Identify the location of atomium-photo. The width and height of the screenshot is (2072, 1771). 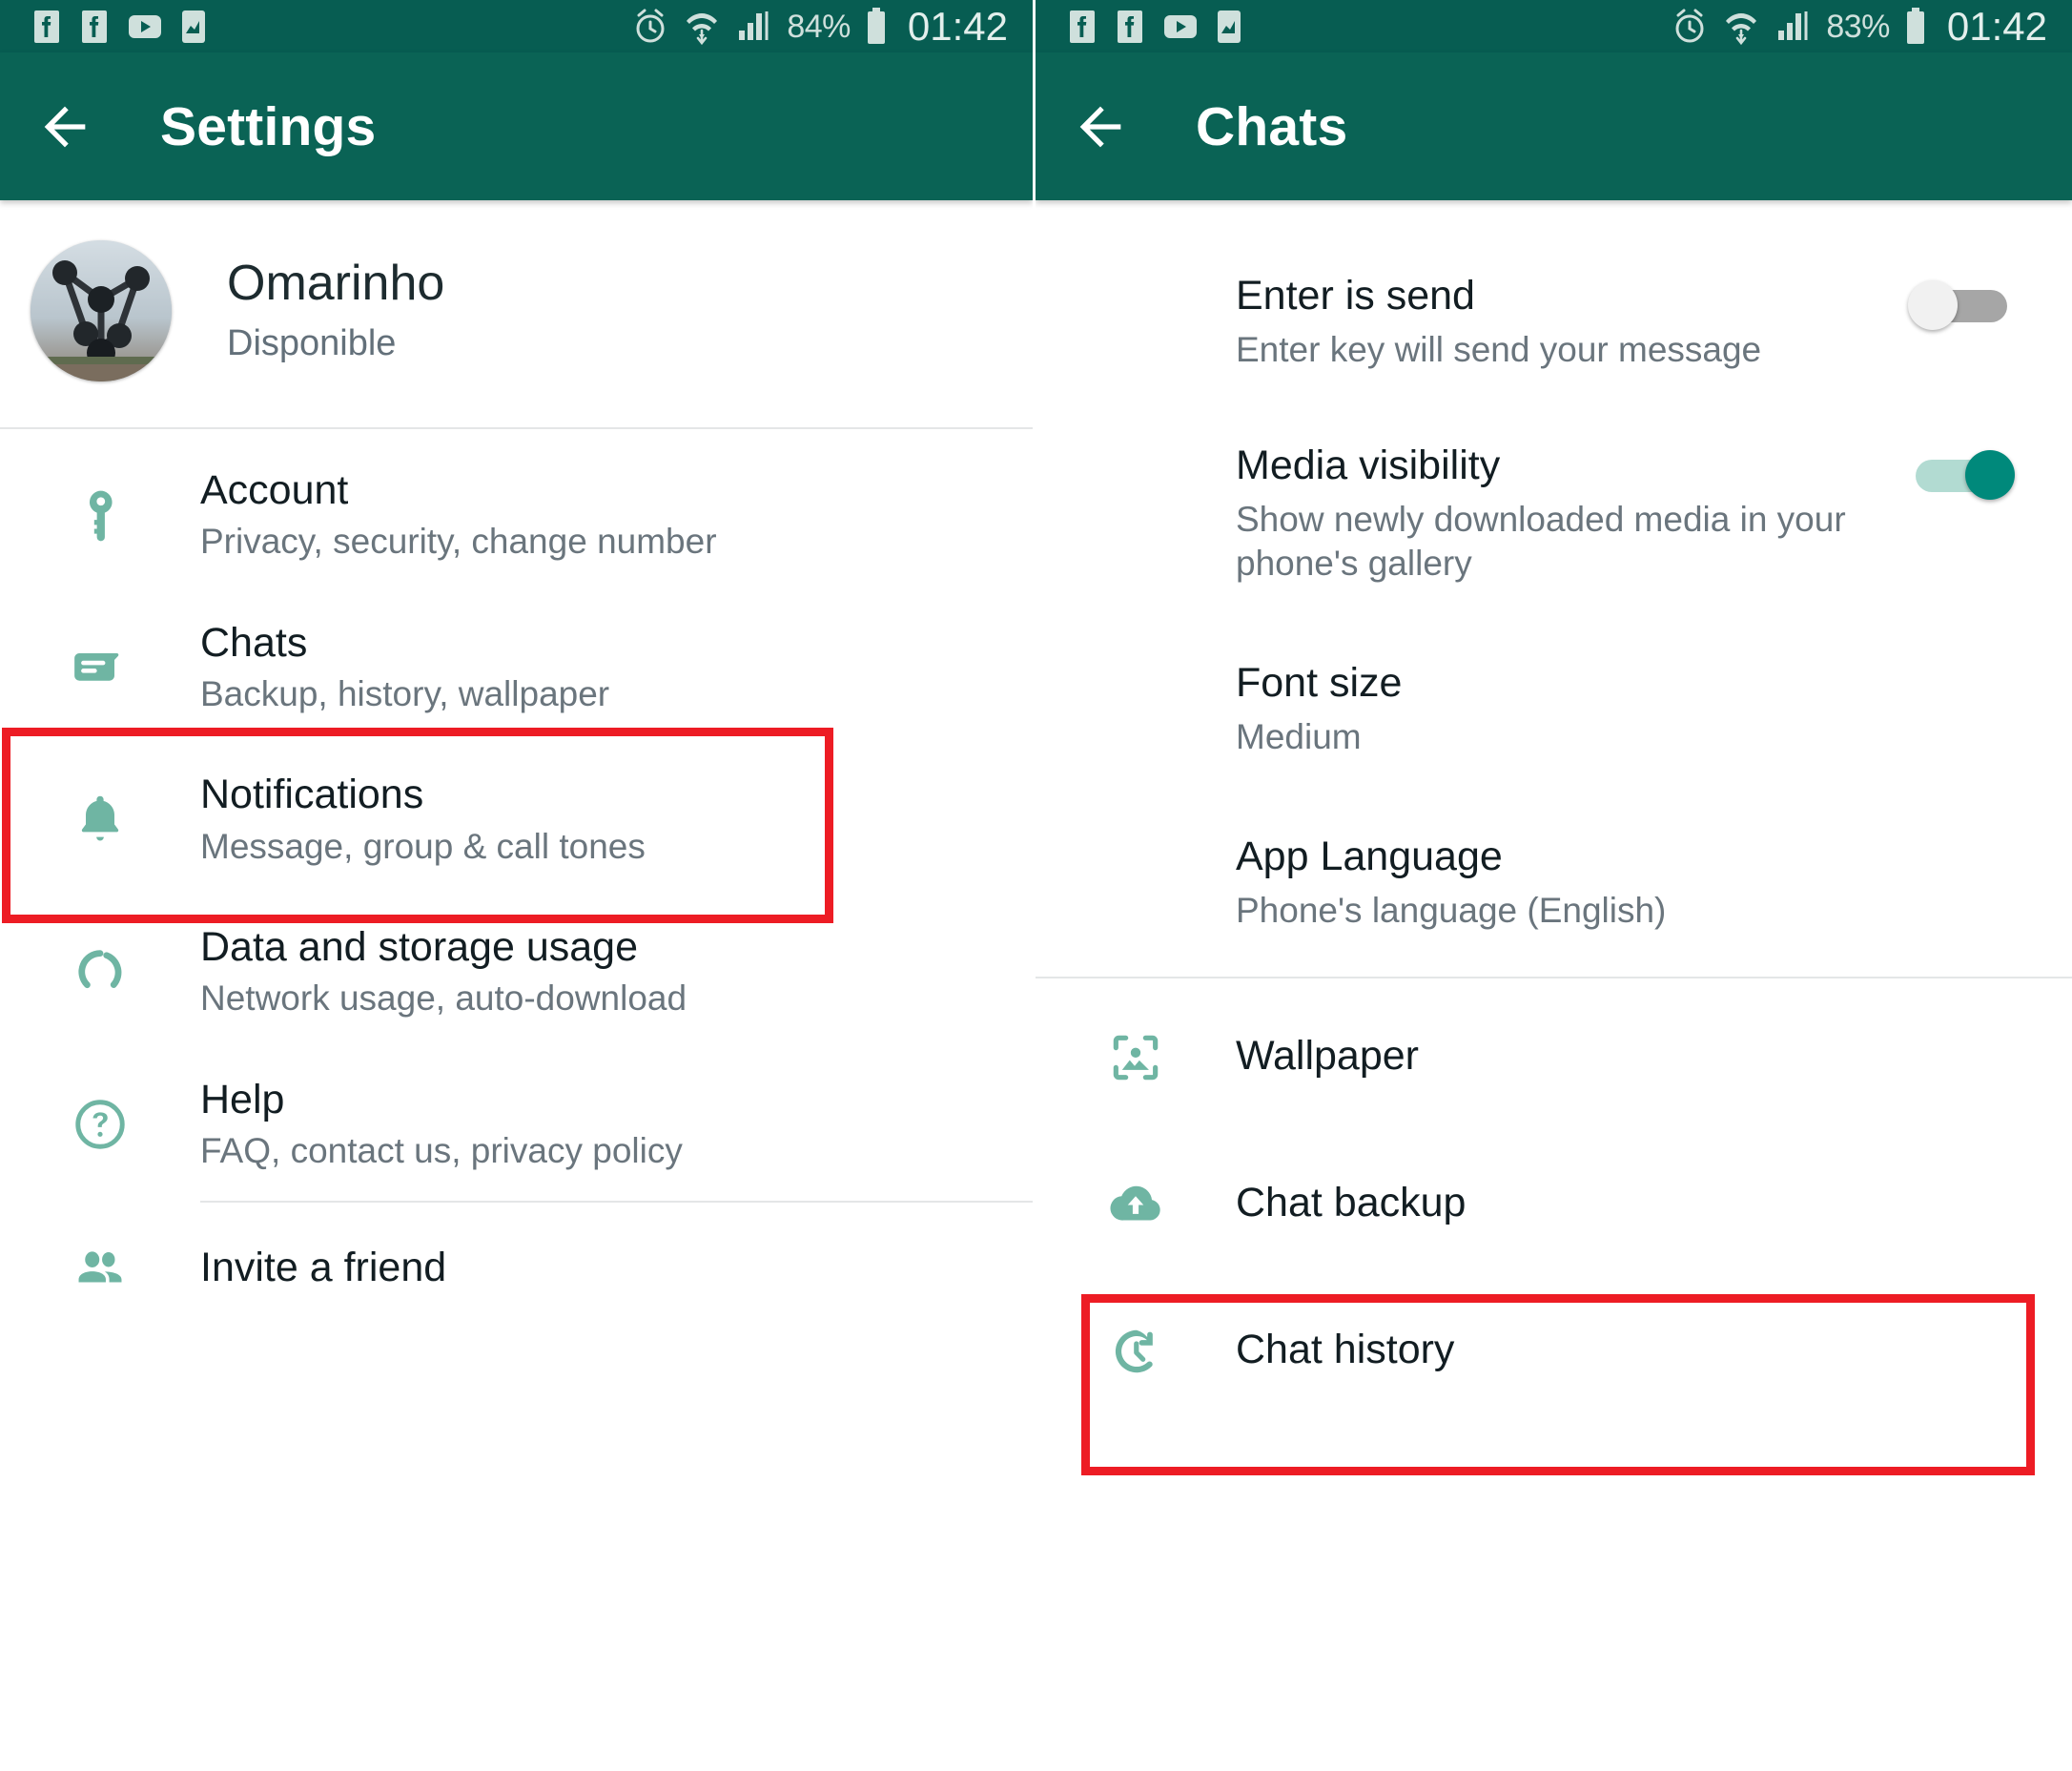
(101, 310).